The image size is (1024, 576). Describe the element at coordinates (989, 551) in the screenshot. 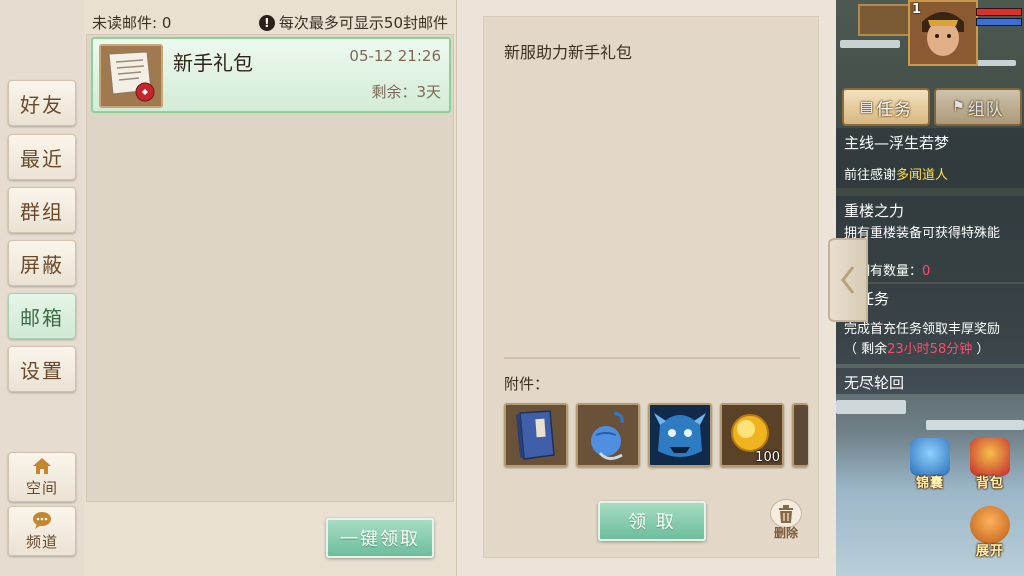

I see `expand-label: 展开` at that location.